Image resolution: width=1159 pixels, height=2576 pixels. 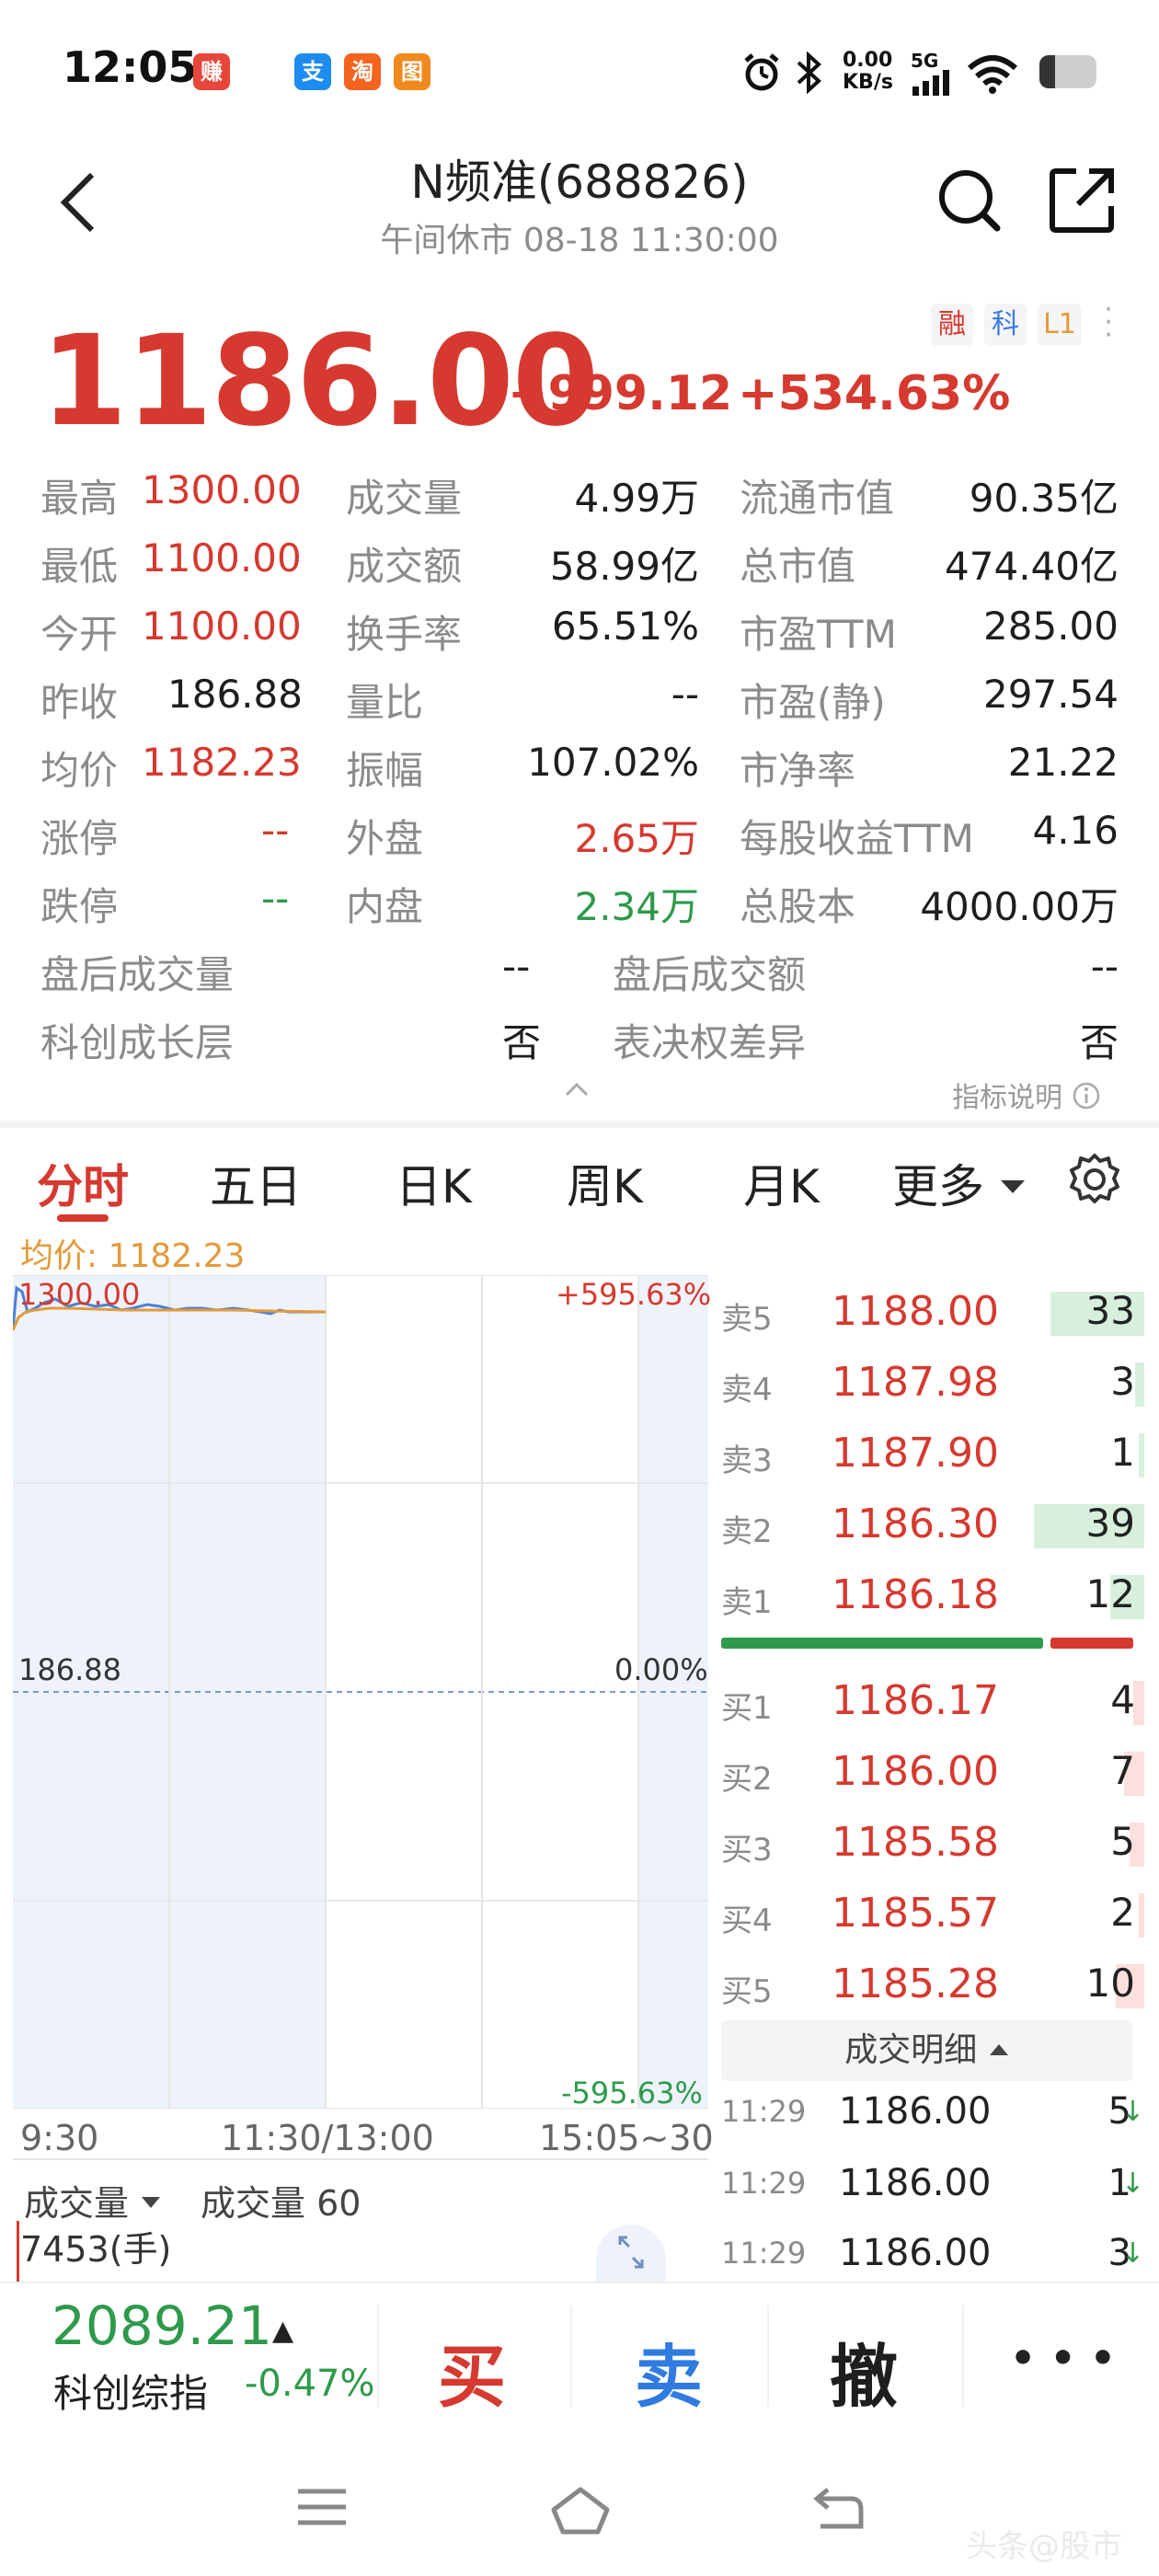 I want to click on level1-badge: L1, so click(x=1060, y=325).